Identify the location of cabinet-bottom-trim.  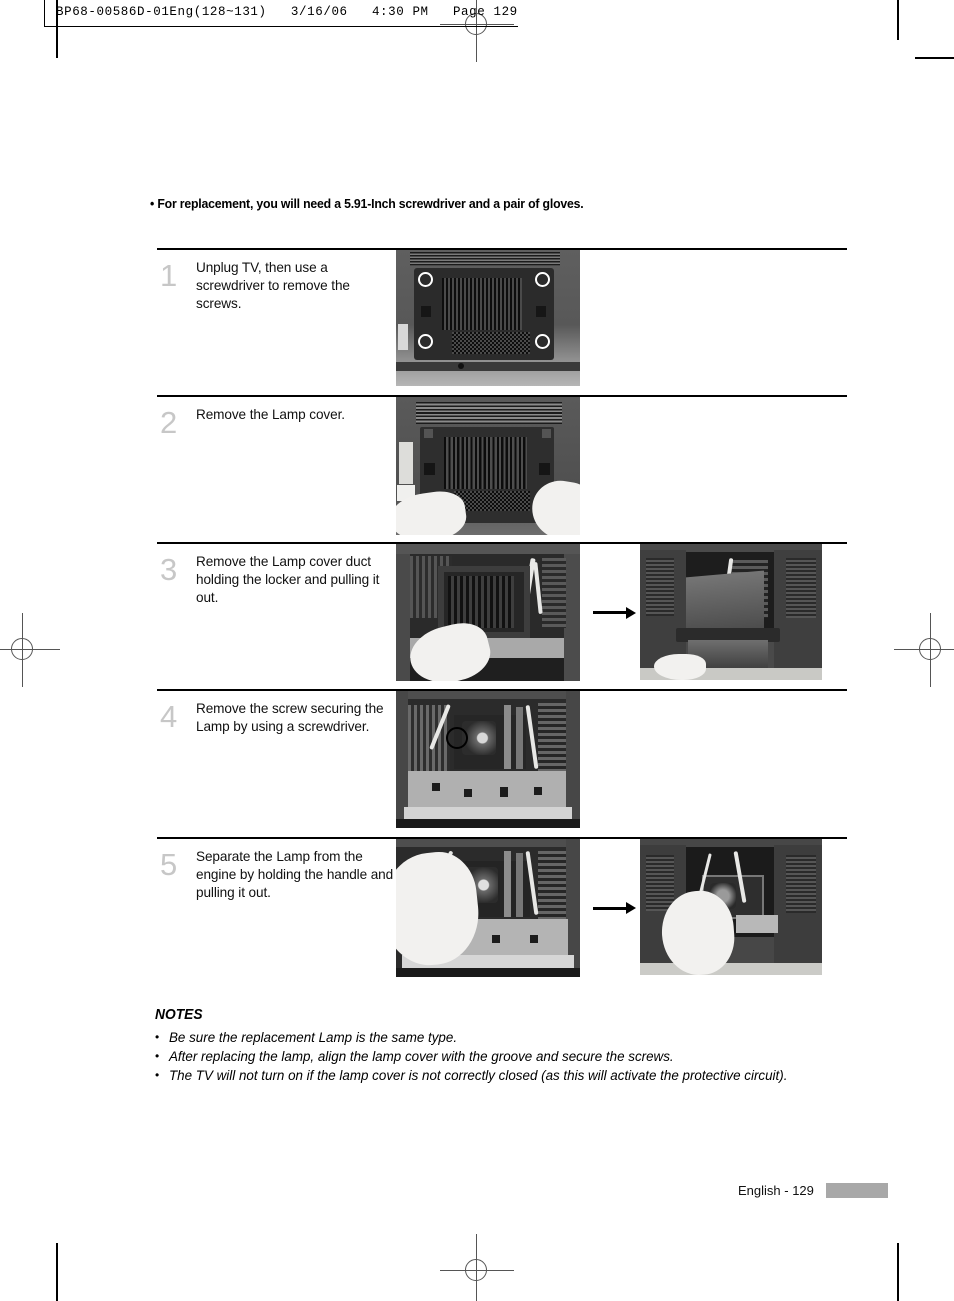
(488, 366).